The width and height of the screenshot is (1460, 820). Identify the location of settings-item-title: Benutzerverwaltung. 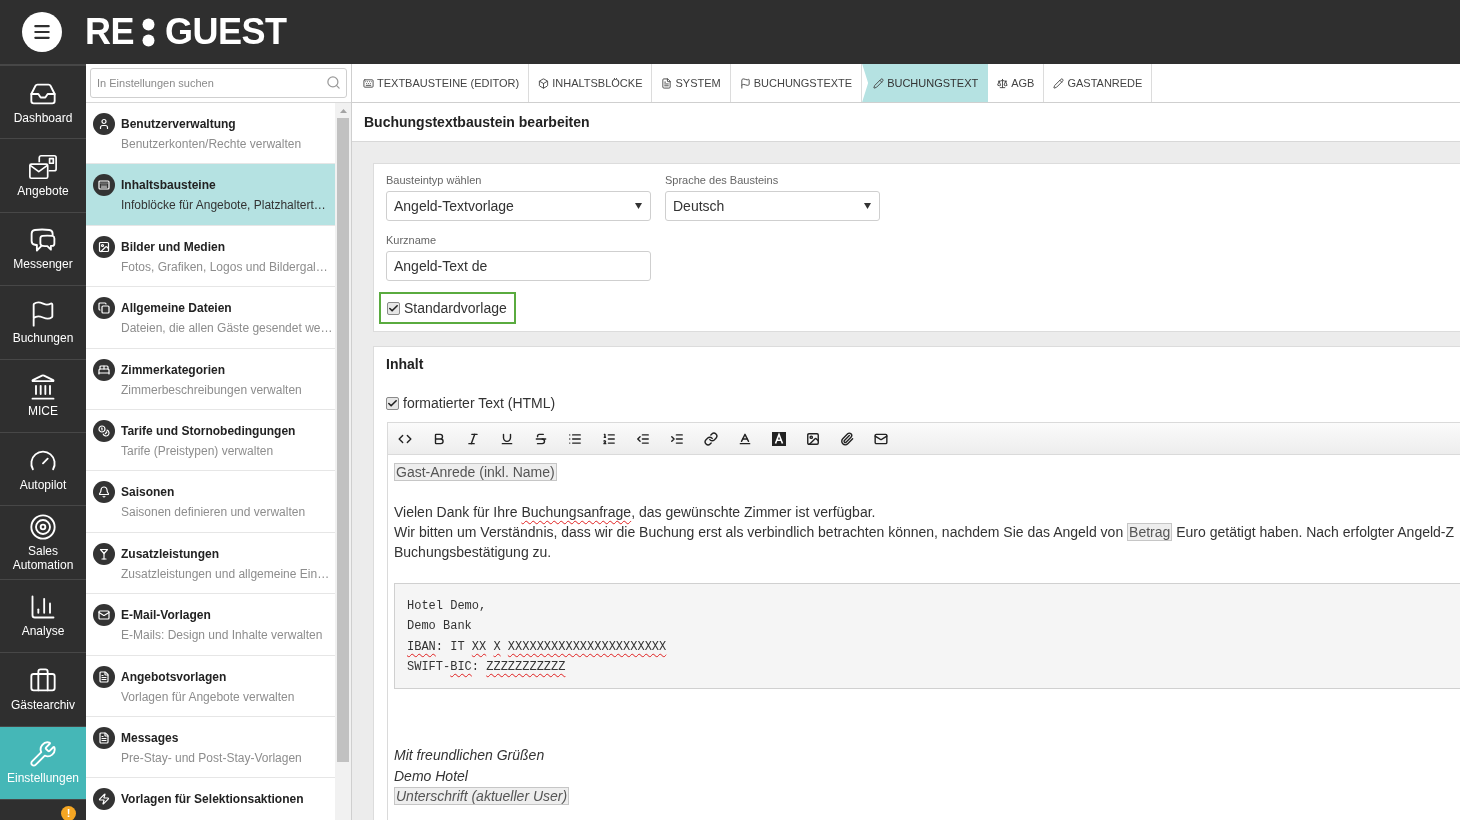
(179, 124).